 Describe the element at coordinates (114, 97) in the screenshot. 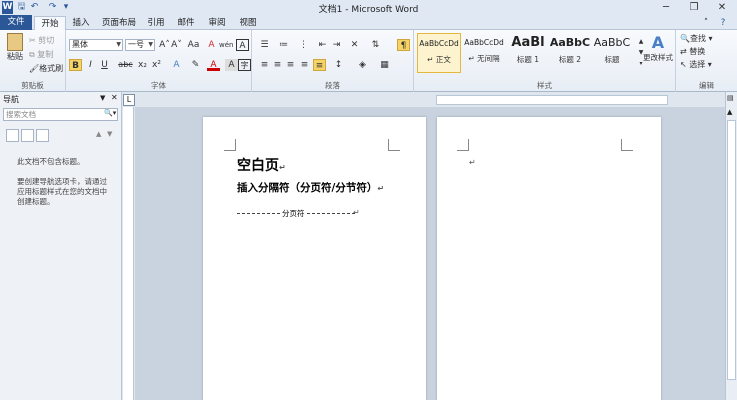

I see `close-pane-icon: ✕` at that location.